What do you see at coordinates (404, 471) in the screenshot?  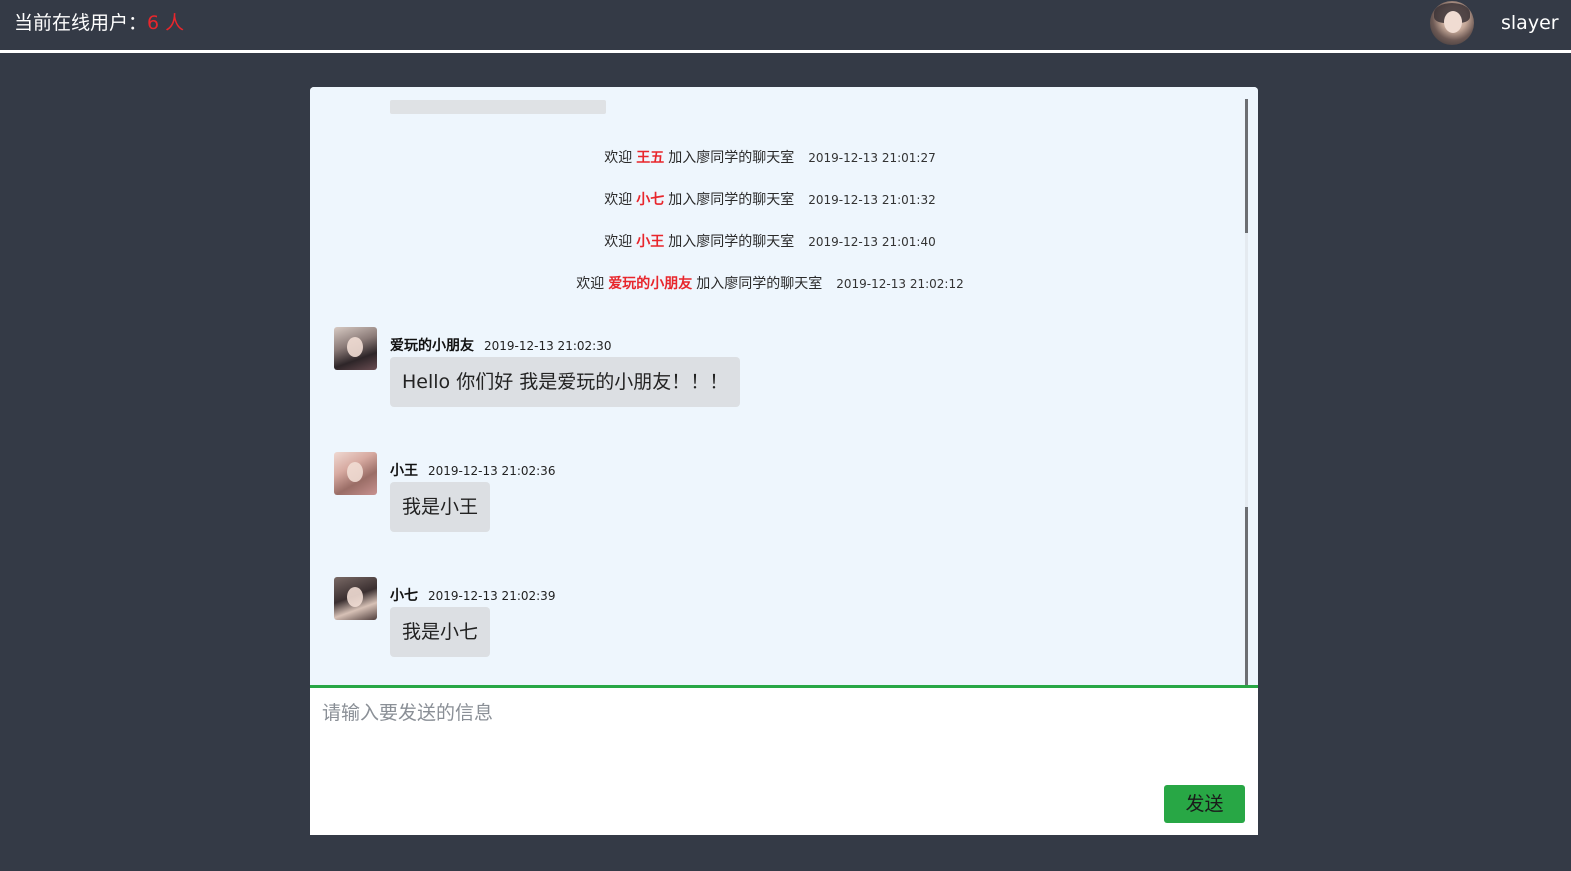 I see `message-sender: 小王` at bounding box center [404, 471].